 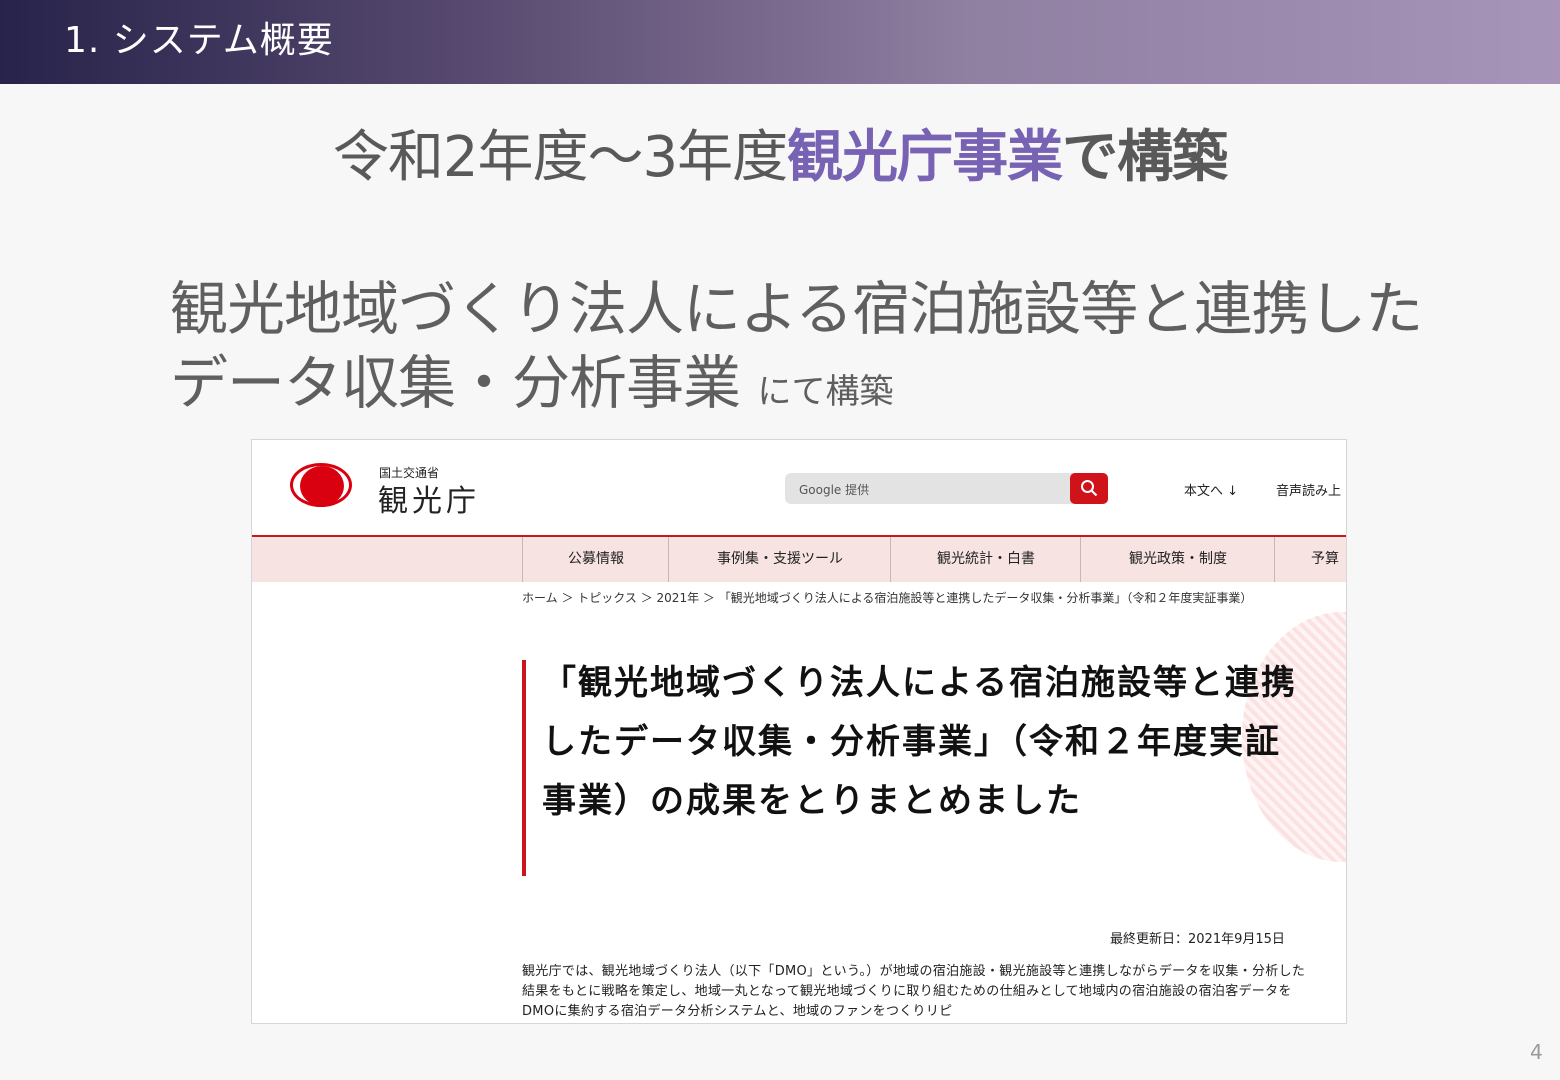 I want to click on header-bar: 1. システム概要, so click(x=780, y=42).